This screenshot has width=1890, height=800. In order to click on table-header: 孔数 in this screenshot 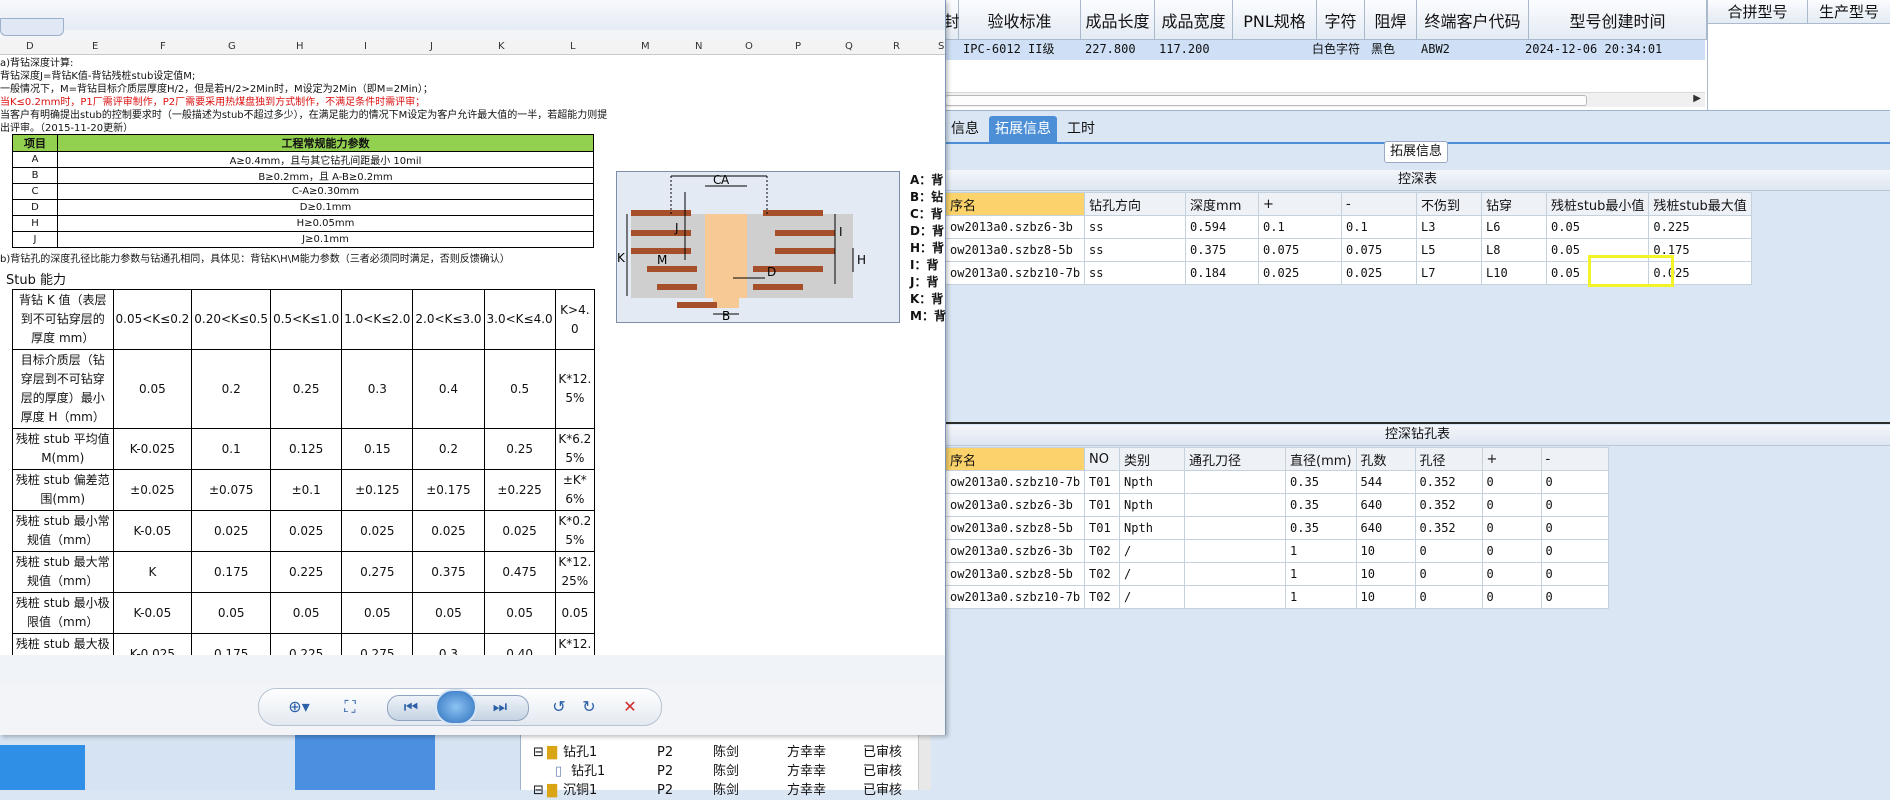, I will do `click(1385, 459)`.